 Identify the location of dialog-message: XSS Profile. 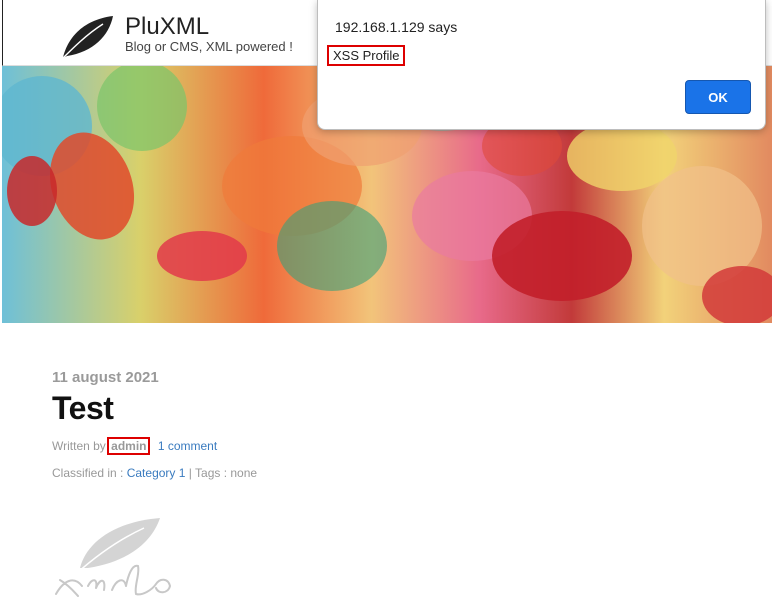
(366, 55).